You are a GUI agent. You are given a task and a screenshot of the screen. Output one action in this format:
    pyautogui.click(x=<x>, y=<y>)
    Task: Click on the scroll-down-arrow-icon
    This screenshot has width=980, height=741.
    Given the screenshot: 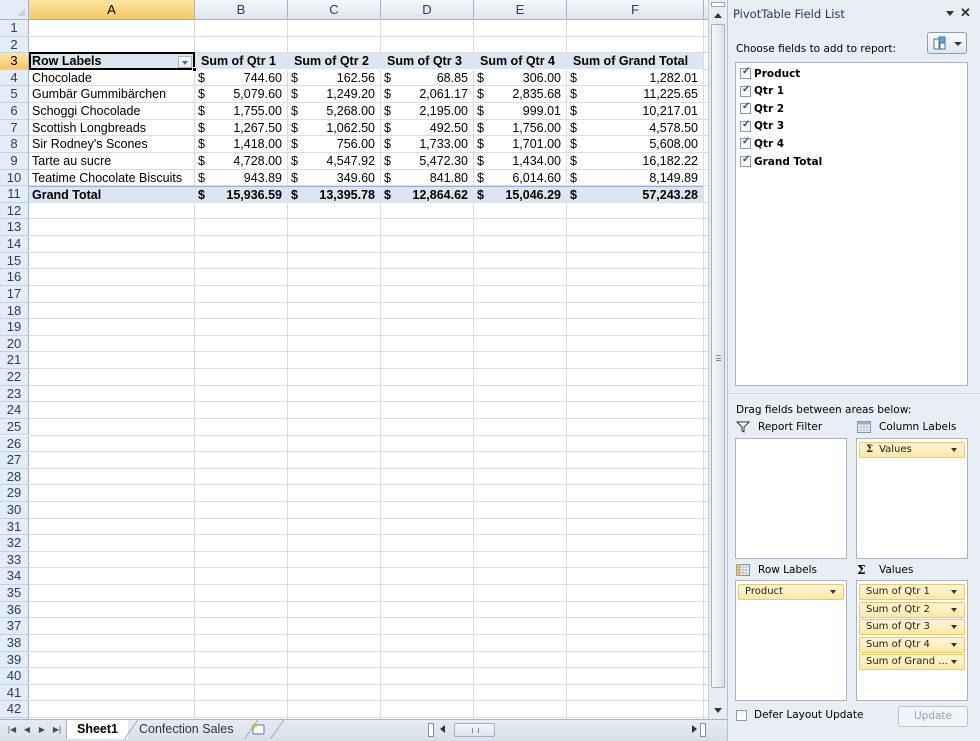 What is the action you would take?
    pyautogui.click(x=718, y=711)
    